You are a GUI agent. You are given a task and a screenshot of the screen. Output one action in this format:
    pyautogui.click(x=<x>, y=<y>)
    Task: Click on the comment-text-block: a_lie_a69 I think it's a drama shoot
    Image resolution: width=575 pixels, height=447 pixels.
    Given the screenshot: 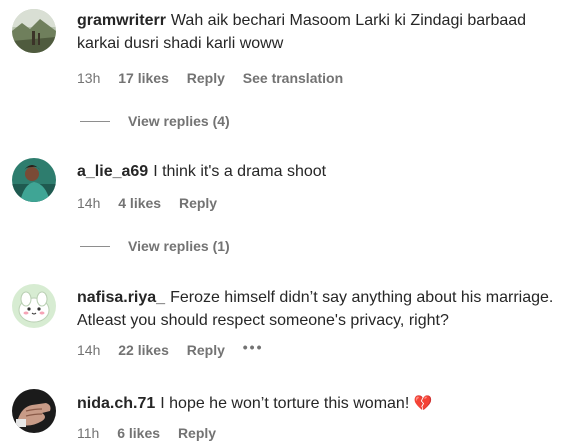 What is the action you would take?
    pyautogui.click(x=322, y=171)
    